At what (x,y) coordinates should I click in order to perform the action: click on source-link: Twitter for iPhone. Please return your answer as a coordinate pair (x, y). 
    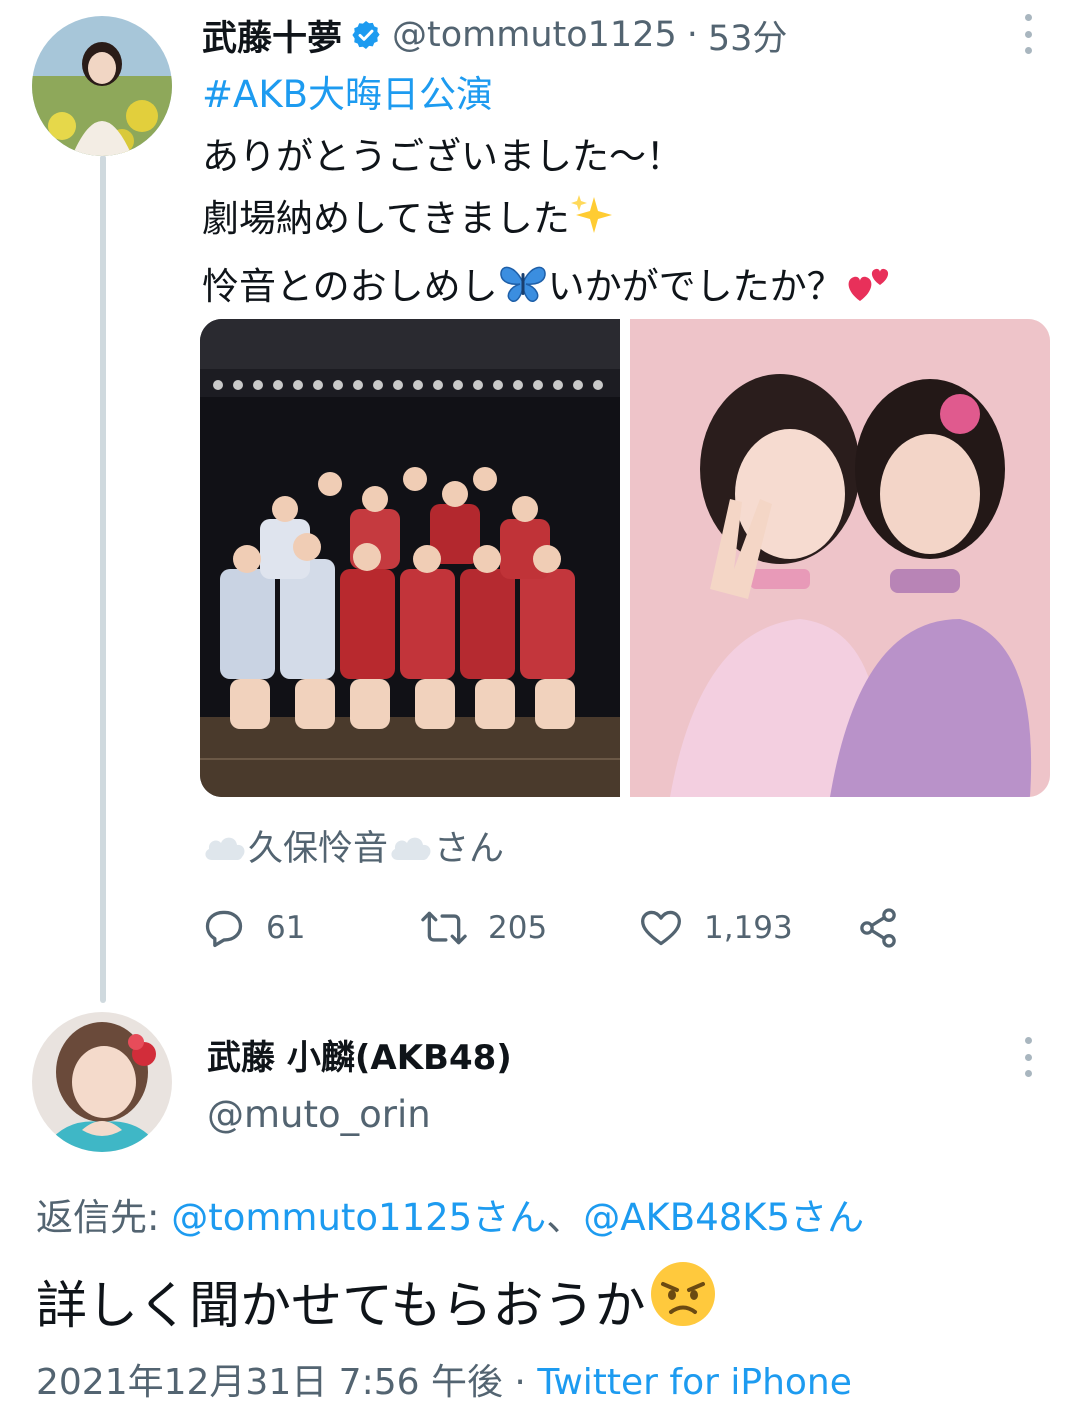
    Looking at the image, I should click on (694, 1382).